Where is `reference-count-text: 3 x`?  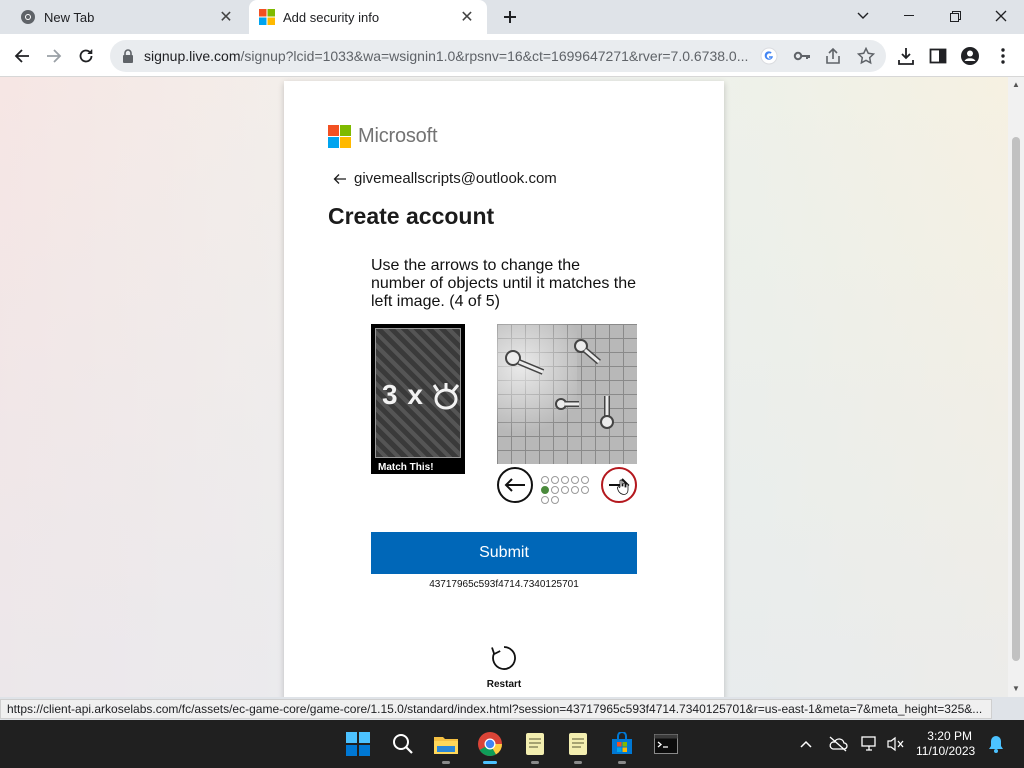
reference-count-text: 3 x is located at coordinates (403, 394).